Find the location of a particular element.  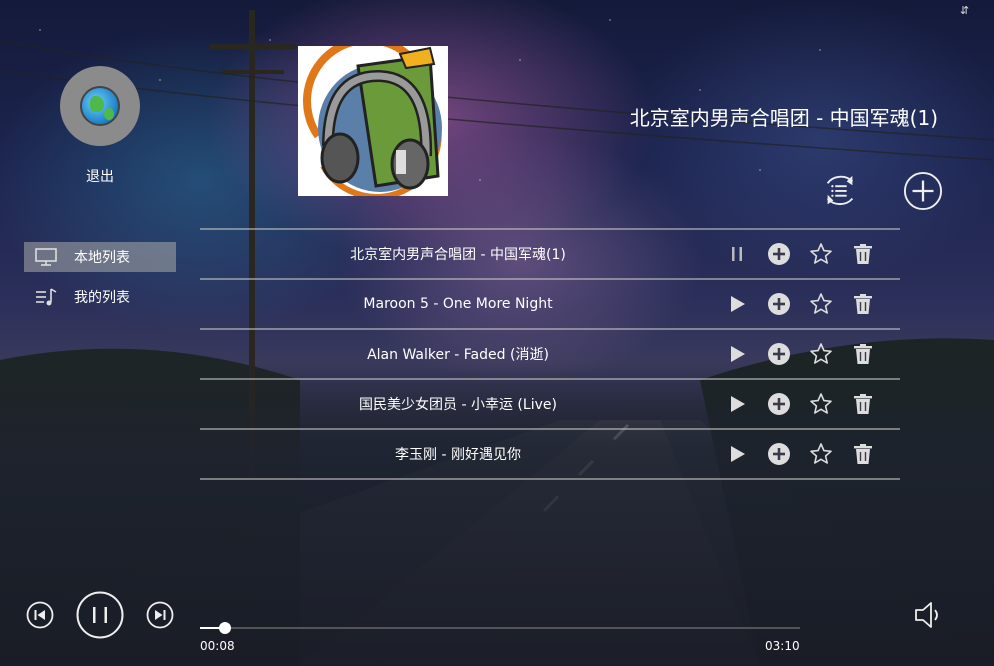

sidebar-item-label: 我的列表 is located at coordinates (102, 298).